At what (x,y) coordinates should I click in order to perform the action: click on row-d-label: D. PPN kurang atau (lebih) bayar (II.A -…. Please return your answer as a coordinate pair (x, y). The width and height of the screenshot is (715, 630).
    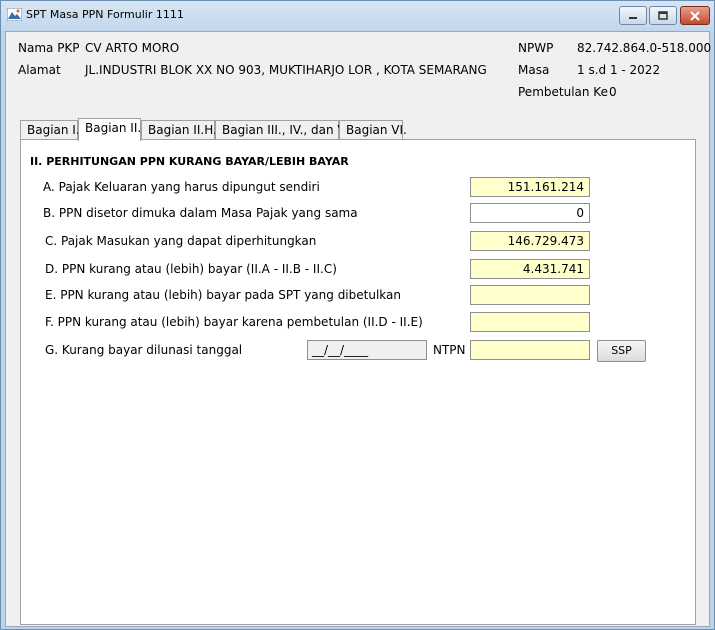
    Looking at the image, I should click on (191, 269).